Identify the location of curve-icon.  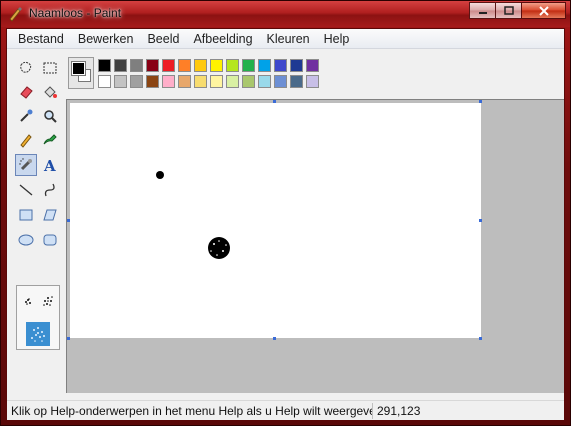
(49, 190).